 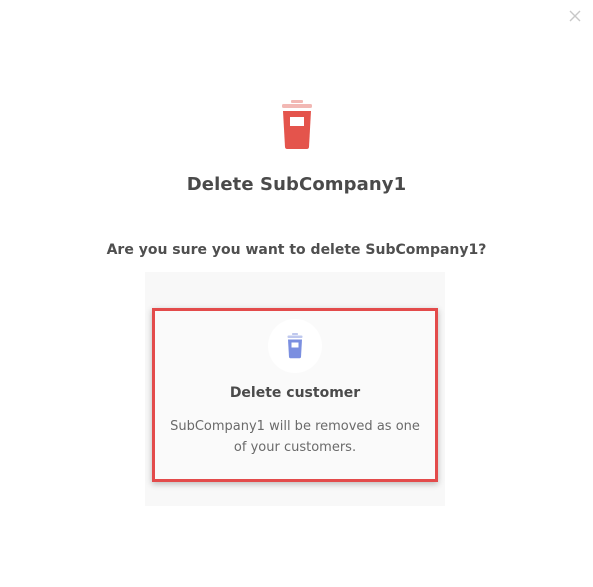 What do you see at coordinates (575, 16) in the screenshot?
I see `close-icon` at bounding box center [575, 16].